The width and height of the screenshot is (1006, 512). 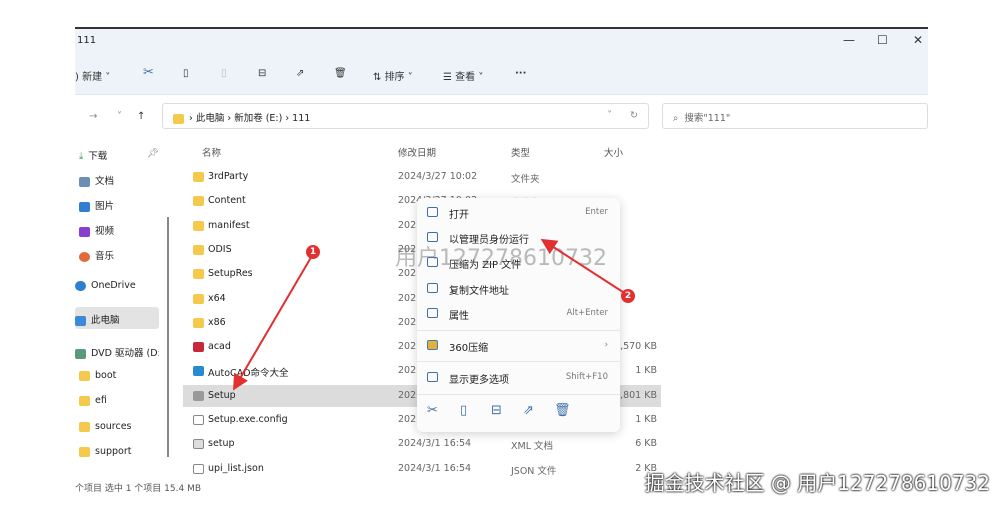 What do you see at coordinates (313, 252) in the screenshot?
I see `step-badge-1: 1` at bounding box center [313, 252].